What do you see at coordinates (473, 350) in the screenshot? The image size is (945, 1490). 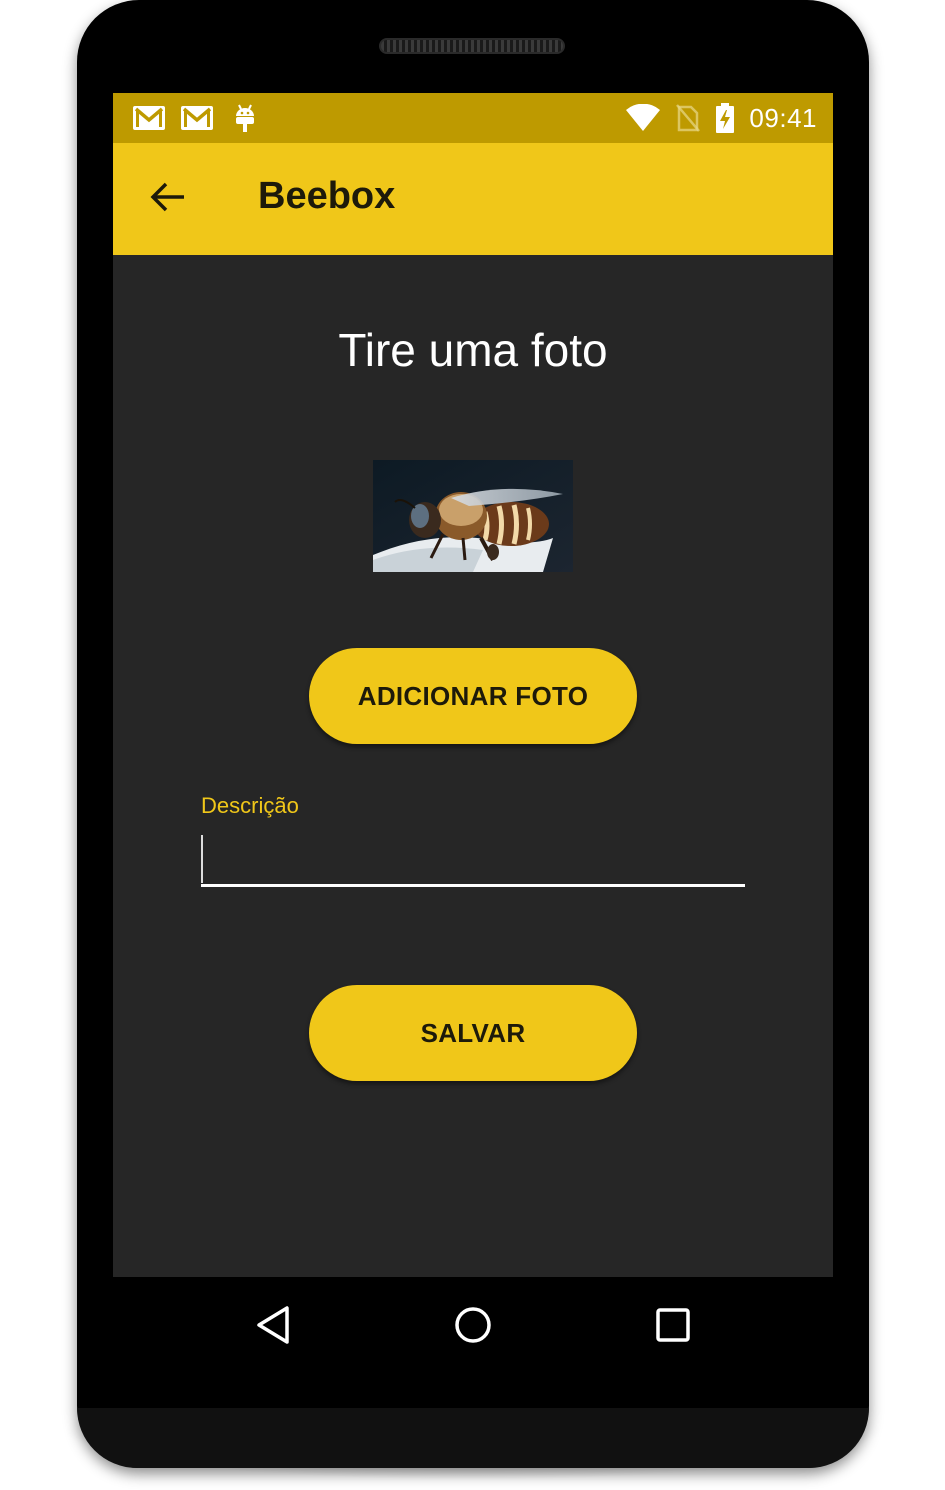 I see `page-heading: Tire uma foto` at bounding box center [473, 350].